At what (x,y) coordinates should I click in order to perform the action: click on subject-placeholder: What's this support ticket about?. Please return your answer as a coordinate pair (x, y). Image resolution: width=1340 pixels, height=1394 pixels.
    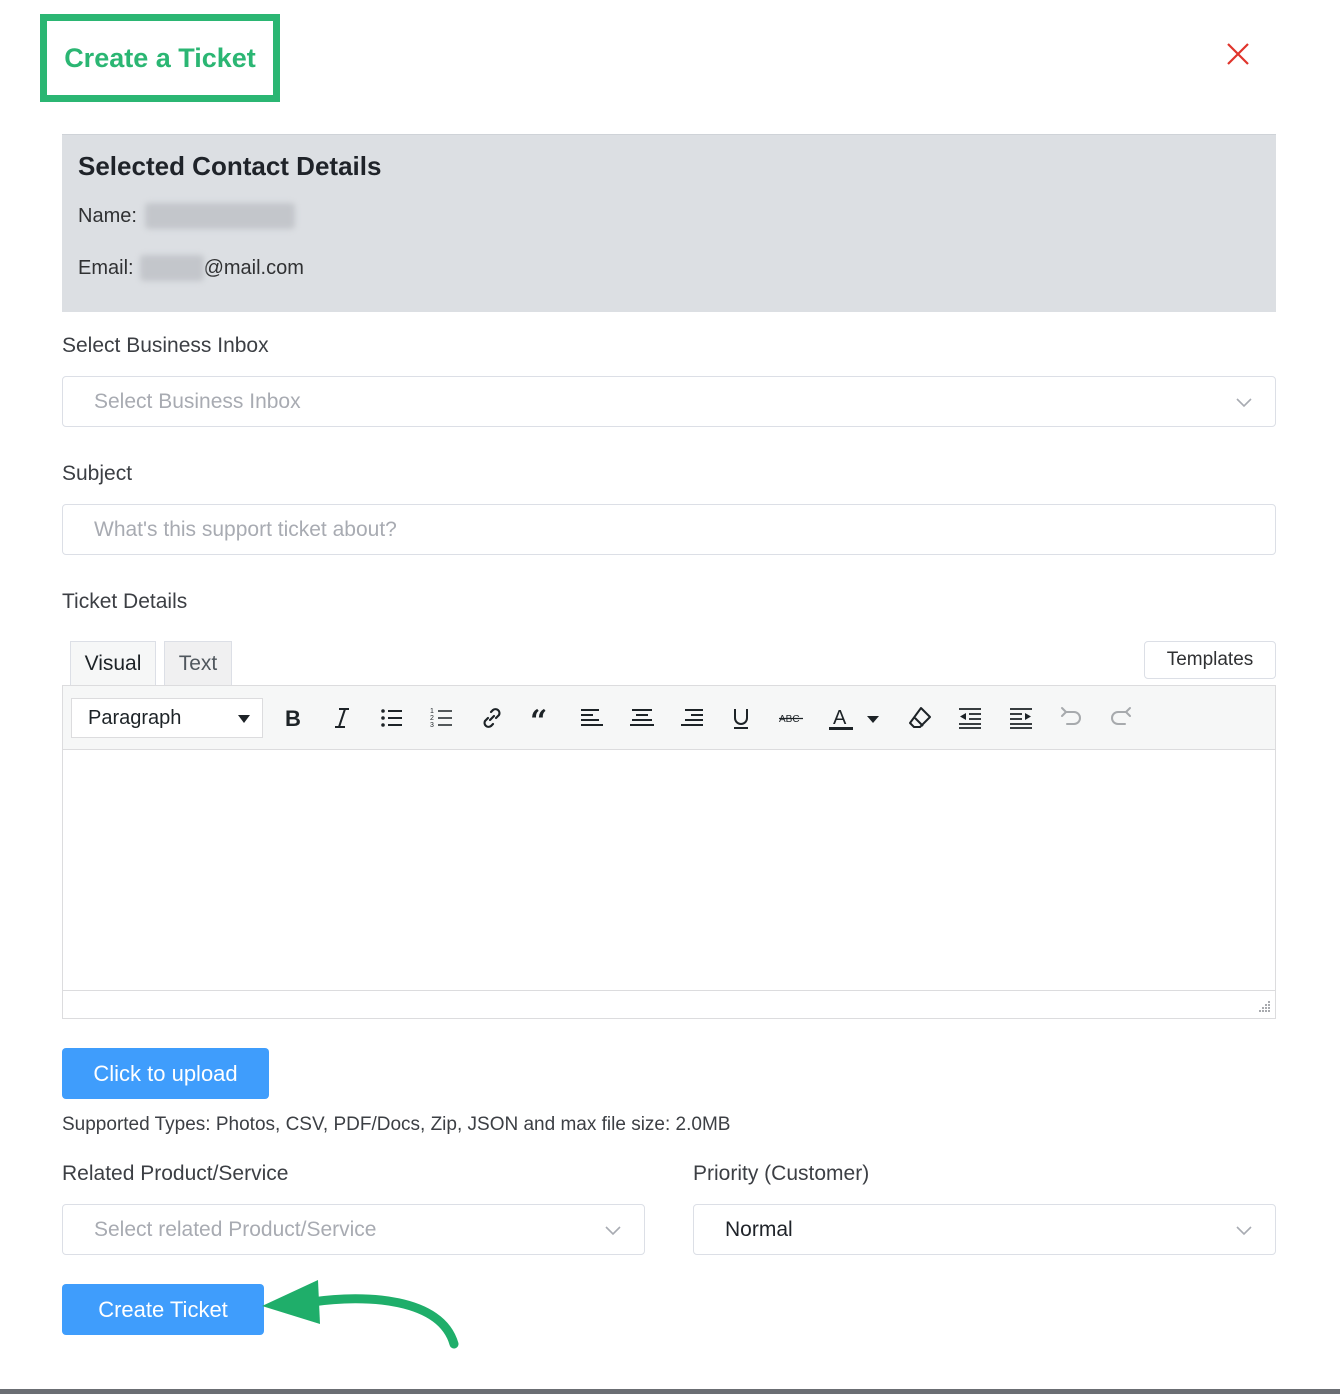
    Looking at the image, I should click on (245, 529).